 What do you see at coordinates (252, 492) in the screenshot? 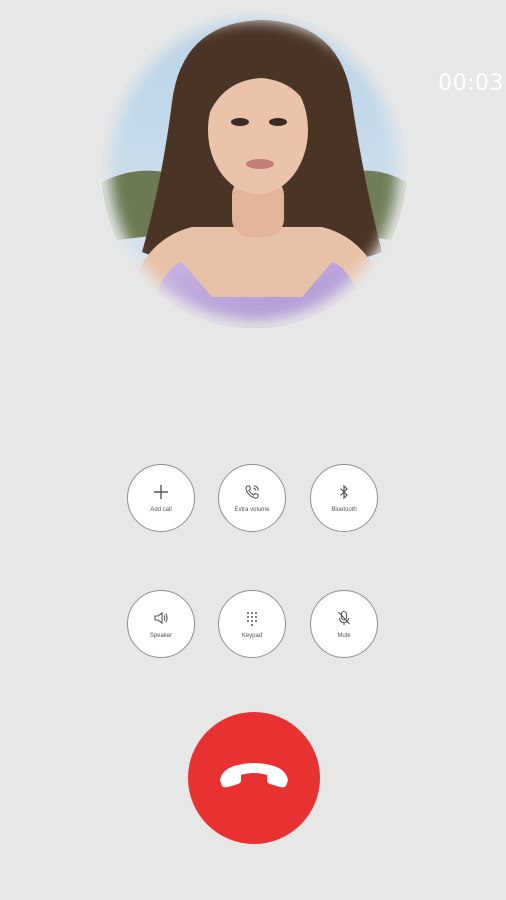
I see `phone-volume-icon` at bounding box center [252, 492].